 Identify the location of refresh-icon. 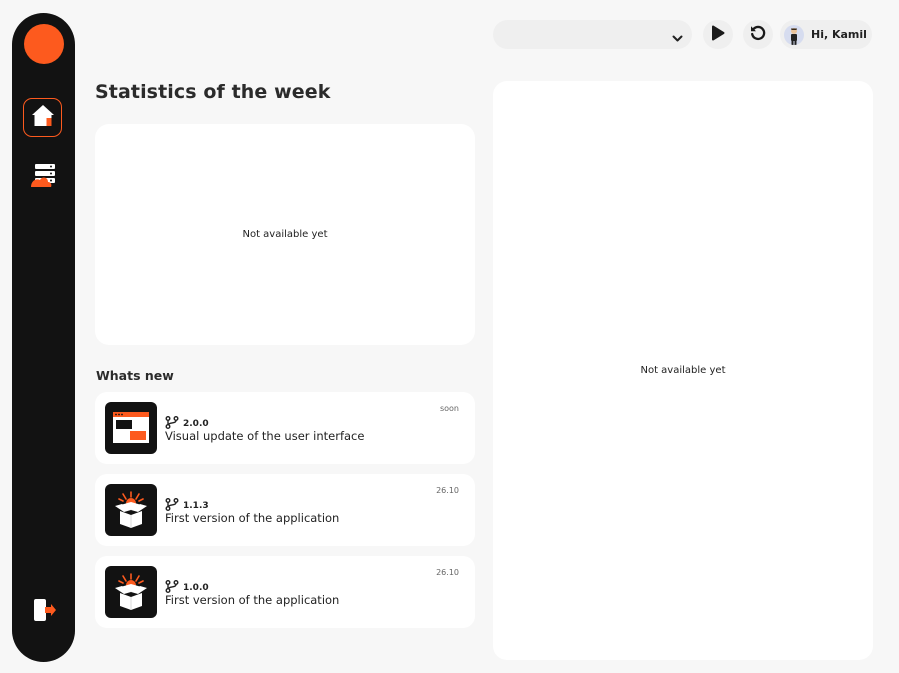
(758, 35).